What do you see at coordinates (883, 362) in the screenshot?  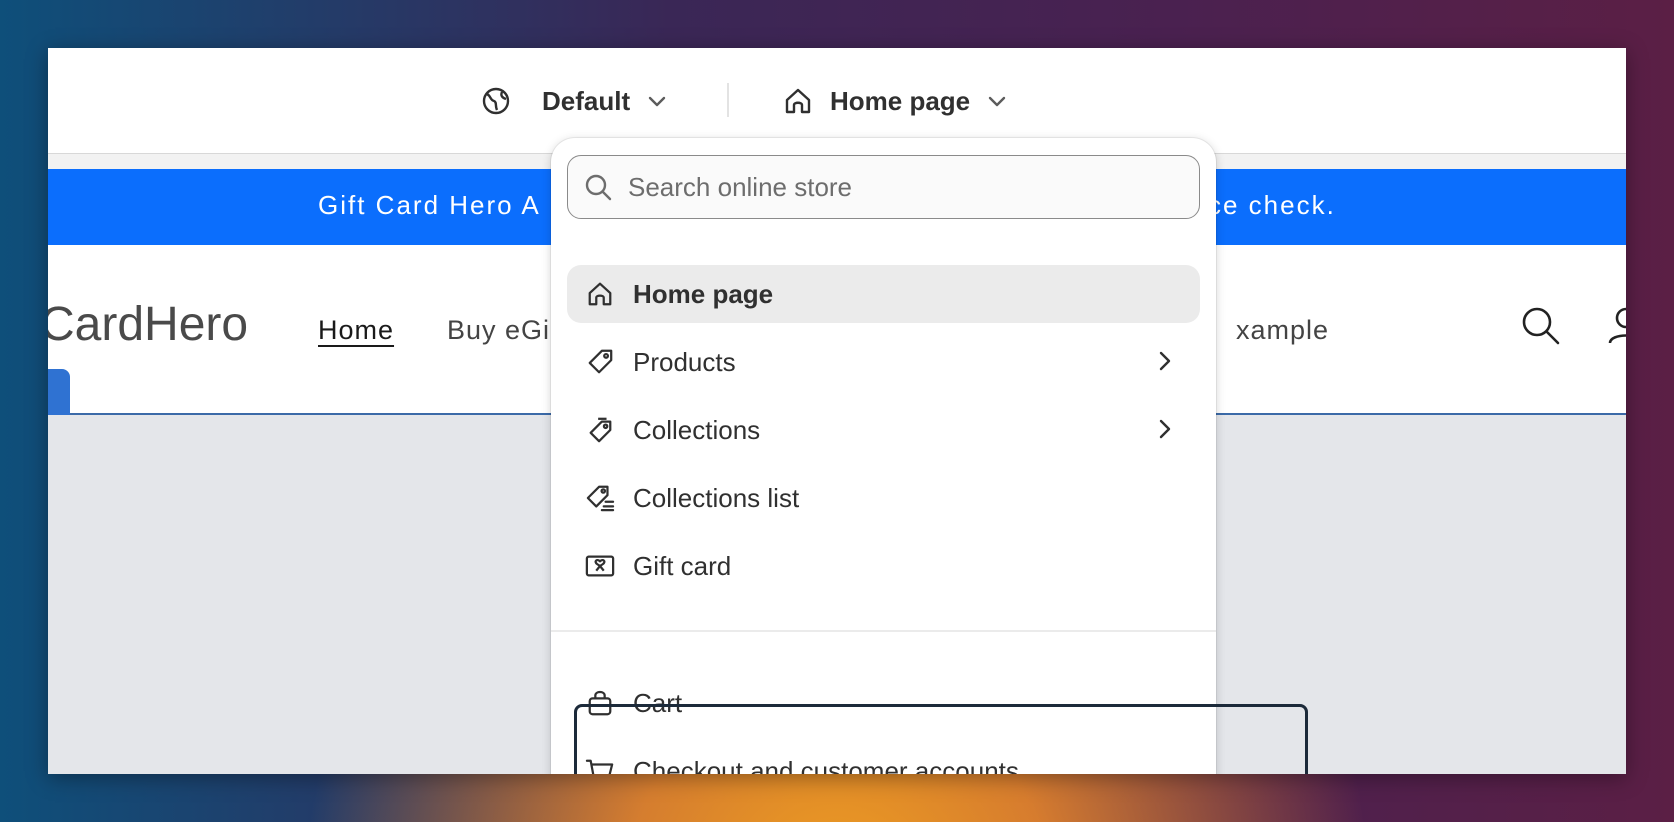 I see `menu-item-products: Products` at bounding box center [883, 362].